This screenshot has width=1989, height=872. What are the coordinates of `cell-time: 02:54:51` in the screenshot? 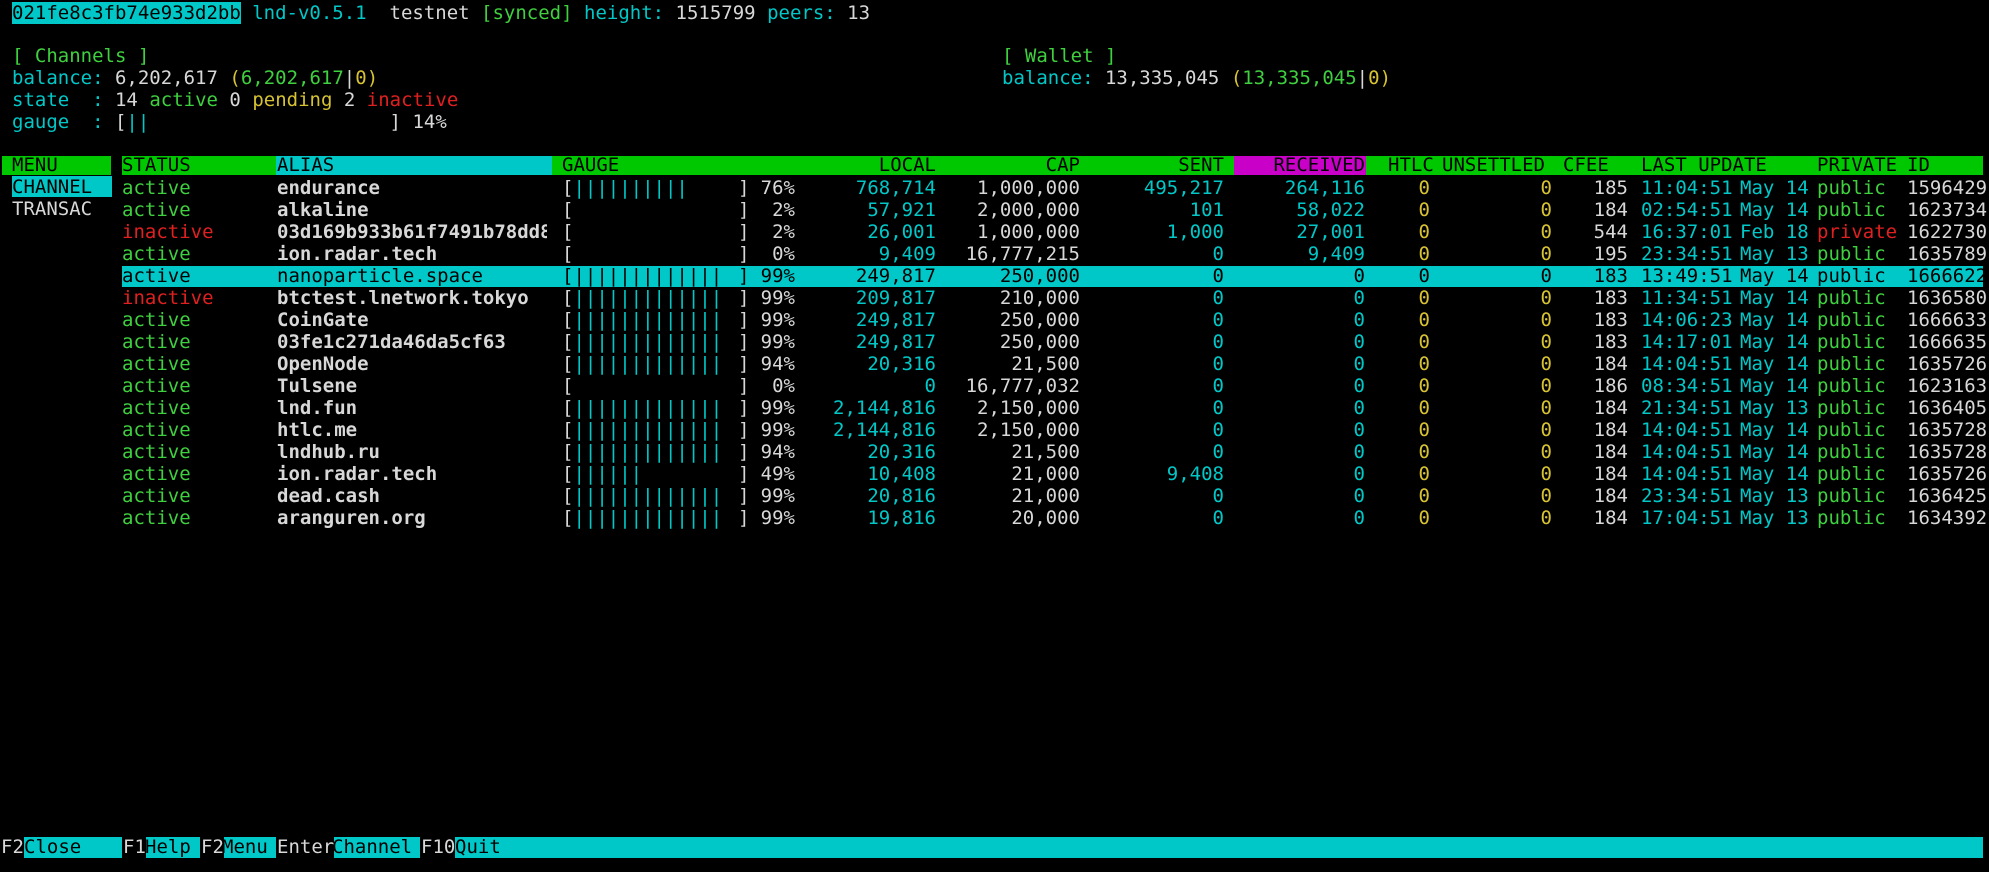 It's located at (1687, 210).